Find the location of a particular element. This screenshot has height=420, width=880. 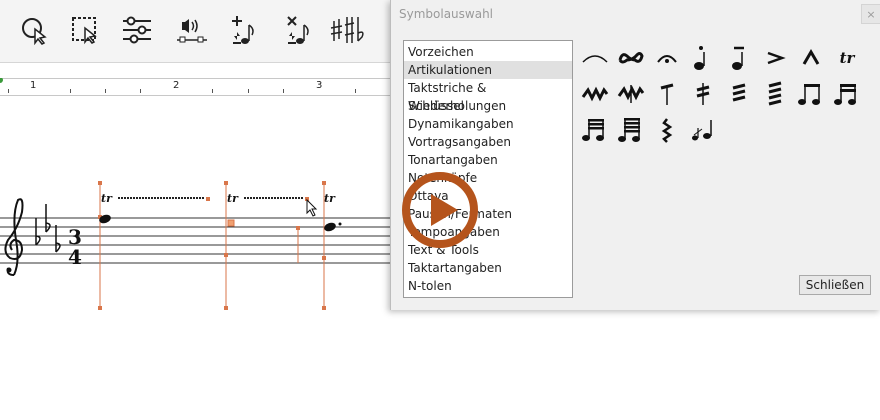

add-note-icon is located at coordinates (242, 30).